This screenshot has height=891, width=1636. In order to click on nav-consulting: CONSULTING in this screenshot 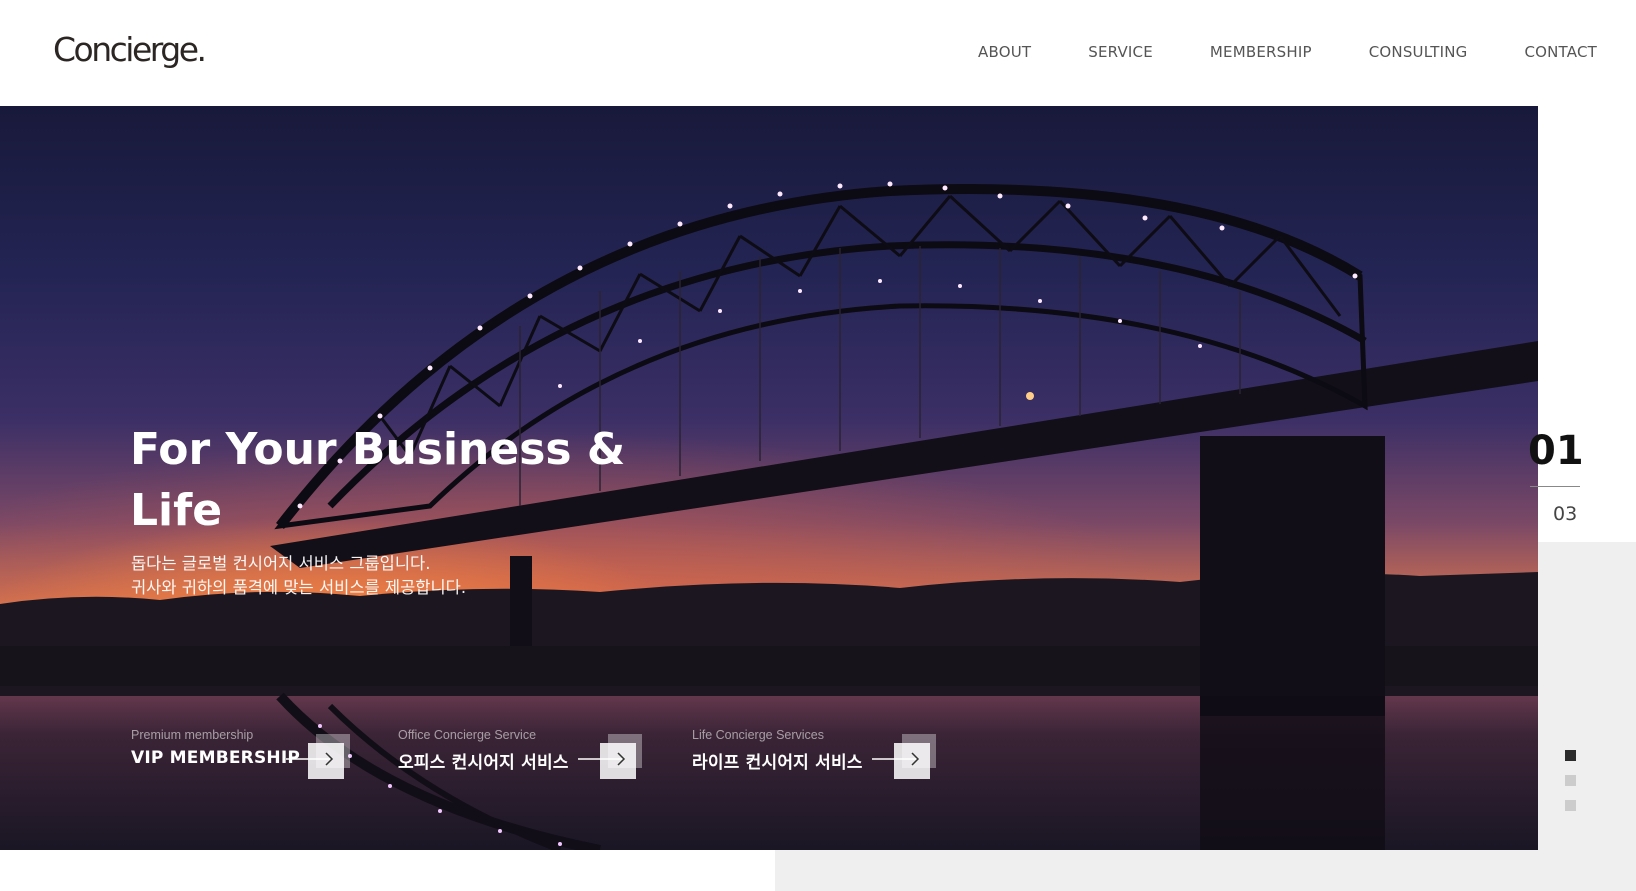, I will do `click(1418, 52)`.